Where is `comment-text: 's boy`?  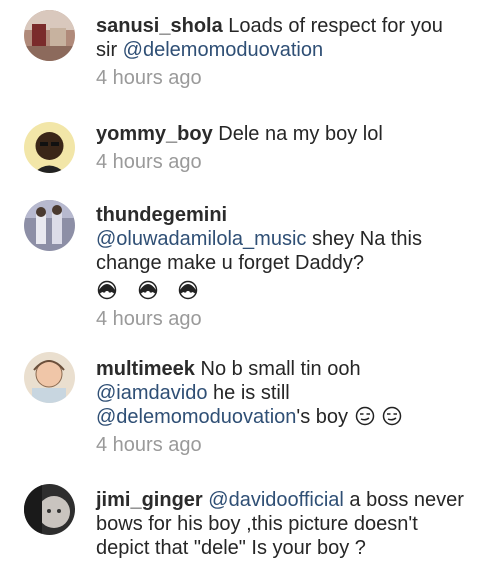
comment-text: 's boy is located at coordinates (322, 417).